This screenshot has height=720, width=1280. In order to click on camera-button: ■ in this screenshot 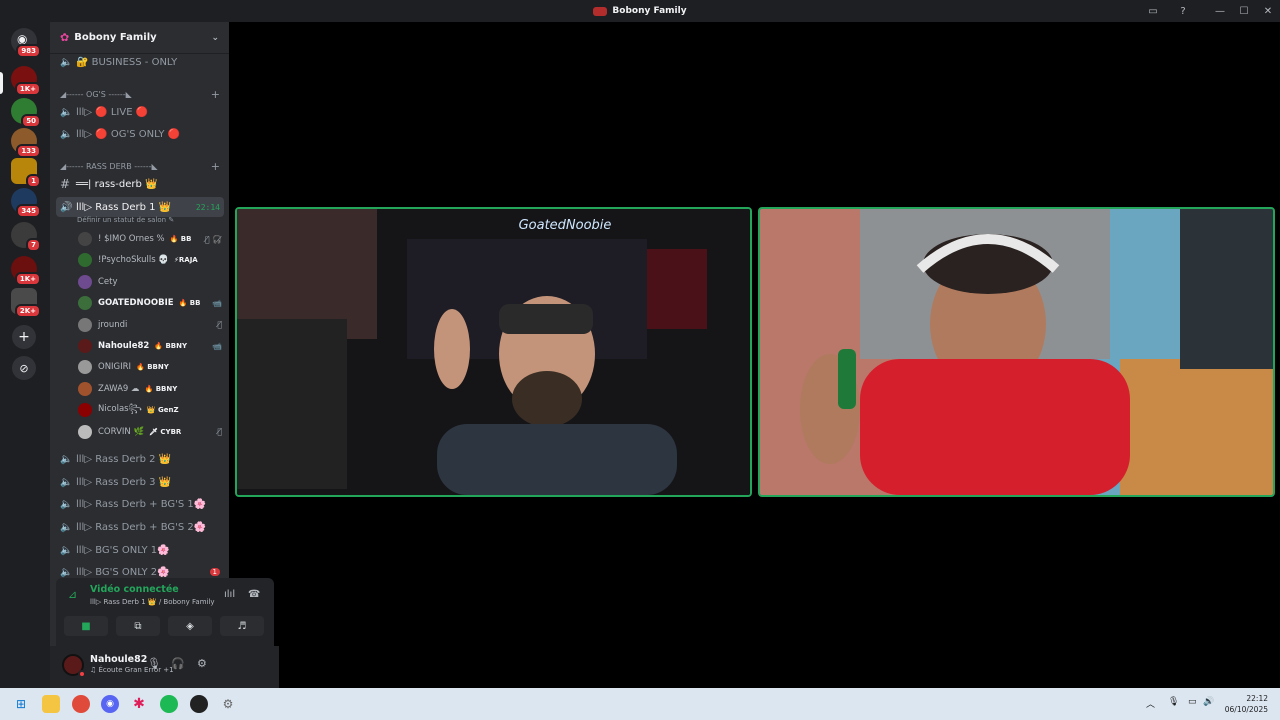, I will do `click(86, 626)`.